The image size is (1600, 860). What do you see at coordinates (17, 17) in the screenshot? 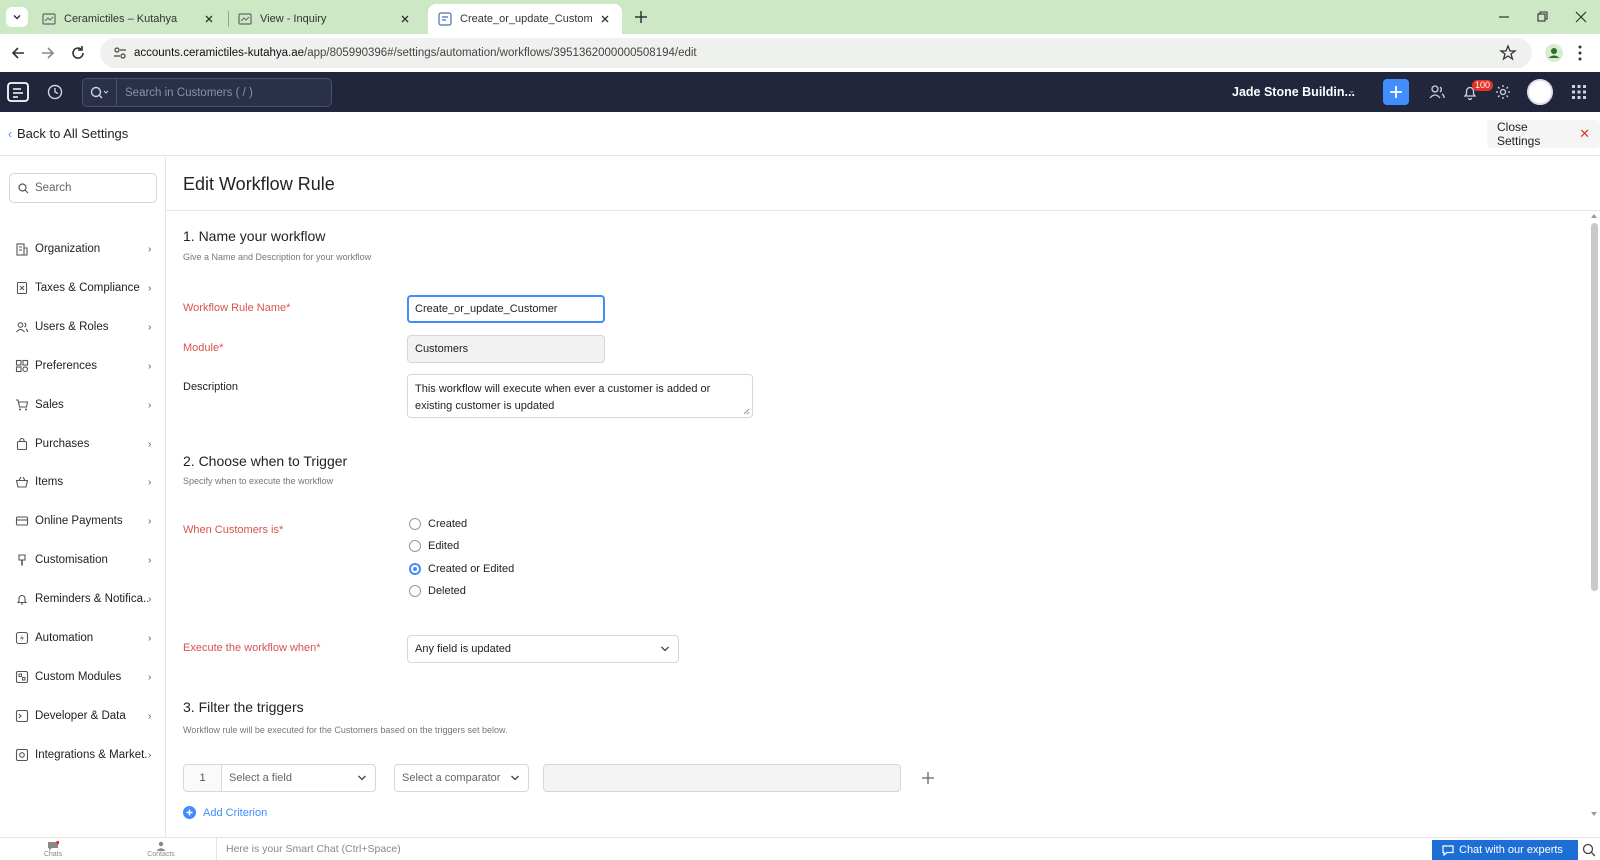
I see `tab-search-button` at bounding box center [17, 17].